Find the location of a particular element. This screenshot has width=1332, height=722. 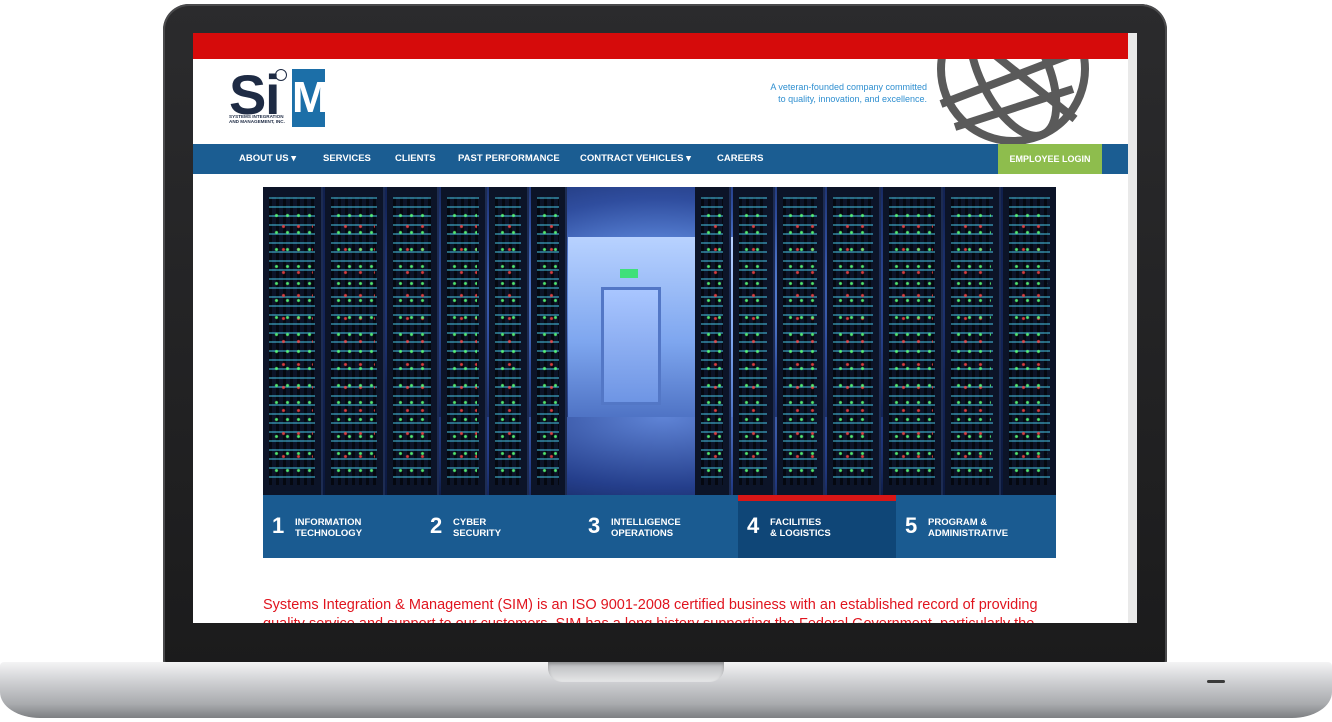

tab-intelligence-operations: 3 INTELLIGENCE OPERATIONS is located at coordinates (658, 526).